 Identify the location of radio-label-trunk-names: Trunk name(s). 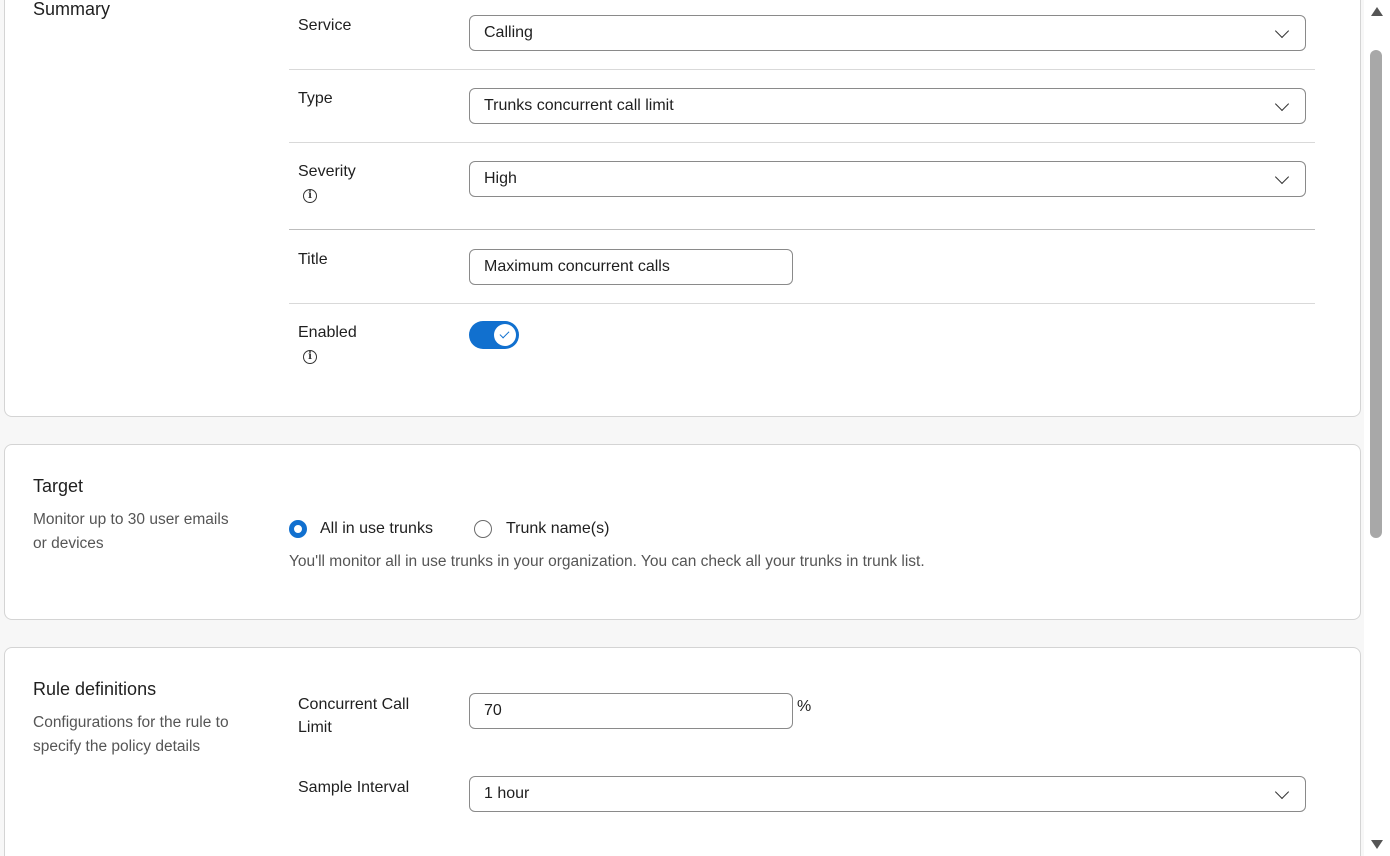
(557, 529).